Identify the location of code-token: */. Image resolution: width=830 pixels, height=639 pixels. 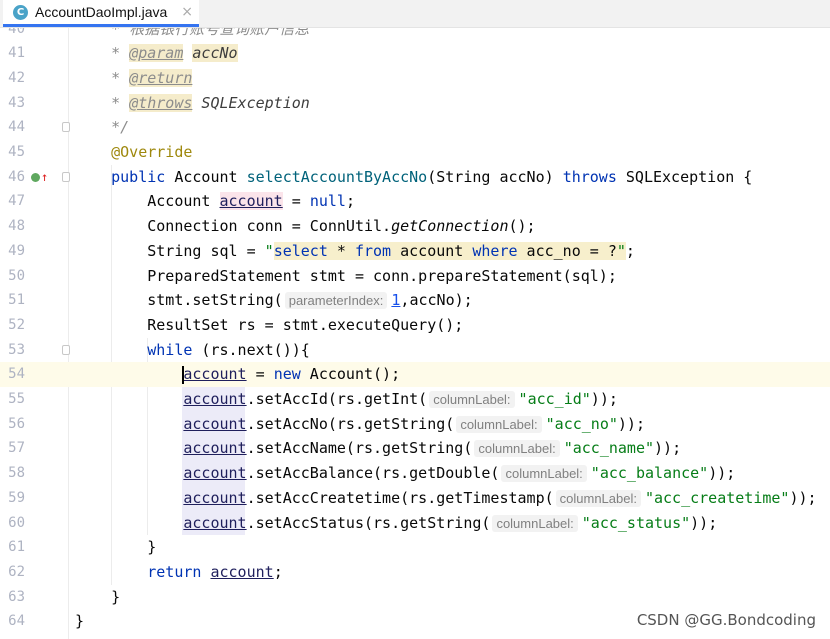
(102, 127).